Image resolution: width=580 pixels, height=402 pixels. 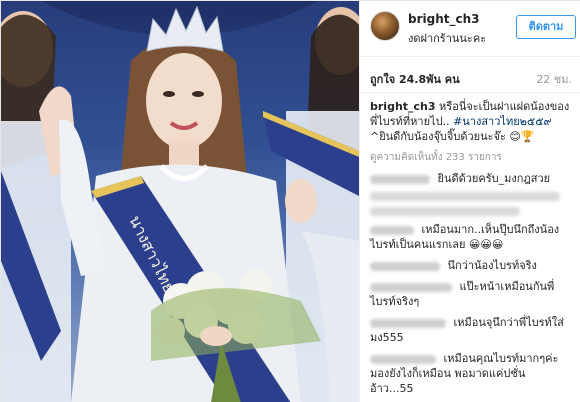 What do you see at coordinates (471, 294) in the screenshot?
I see `comment-item: แป๊ะหน้าเหมือนกันพี่ไบรท์จริงๆ` at bounding box center [471, 294].